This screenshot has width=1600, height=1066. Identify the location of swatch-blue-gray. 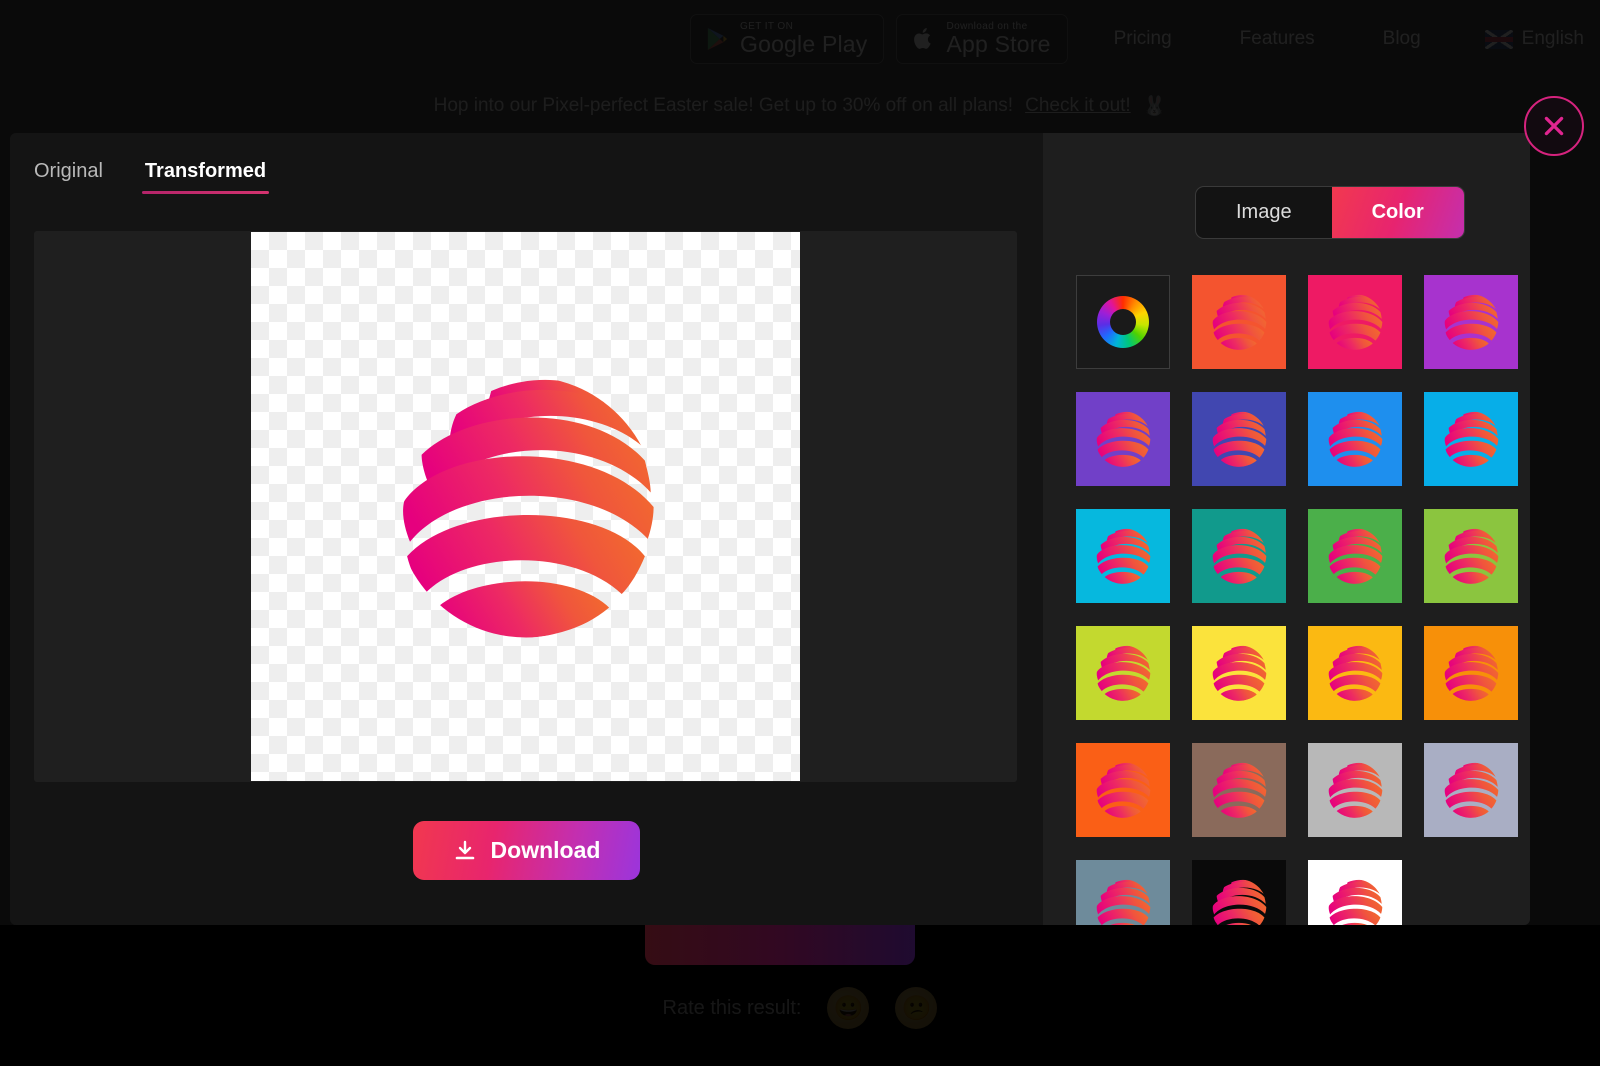
(1471, 790).